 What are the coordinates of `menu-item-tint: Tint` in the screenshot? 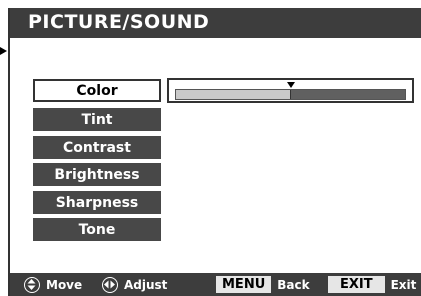 It's located at (97, 119).